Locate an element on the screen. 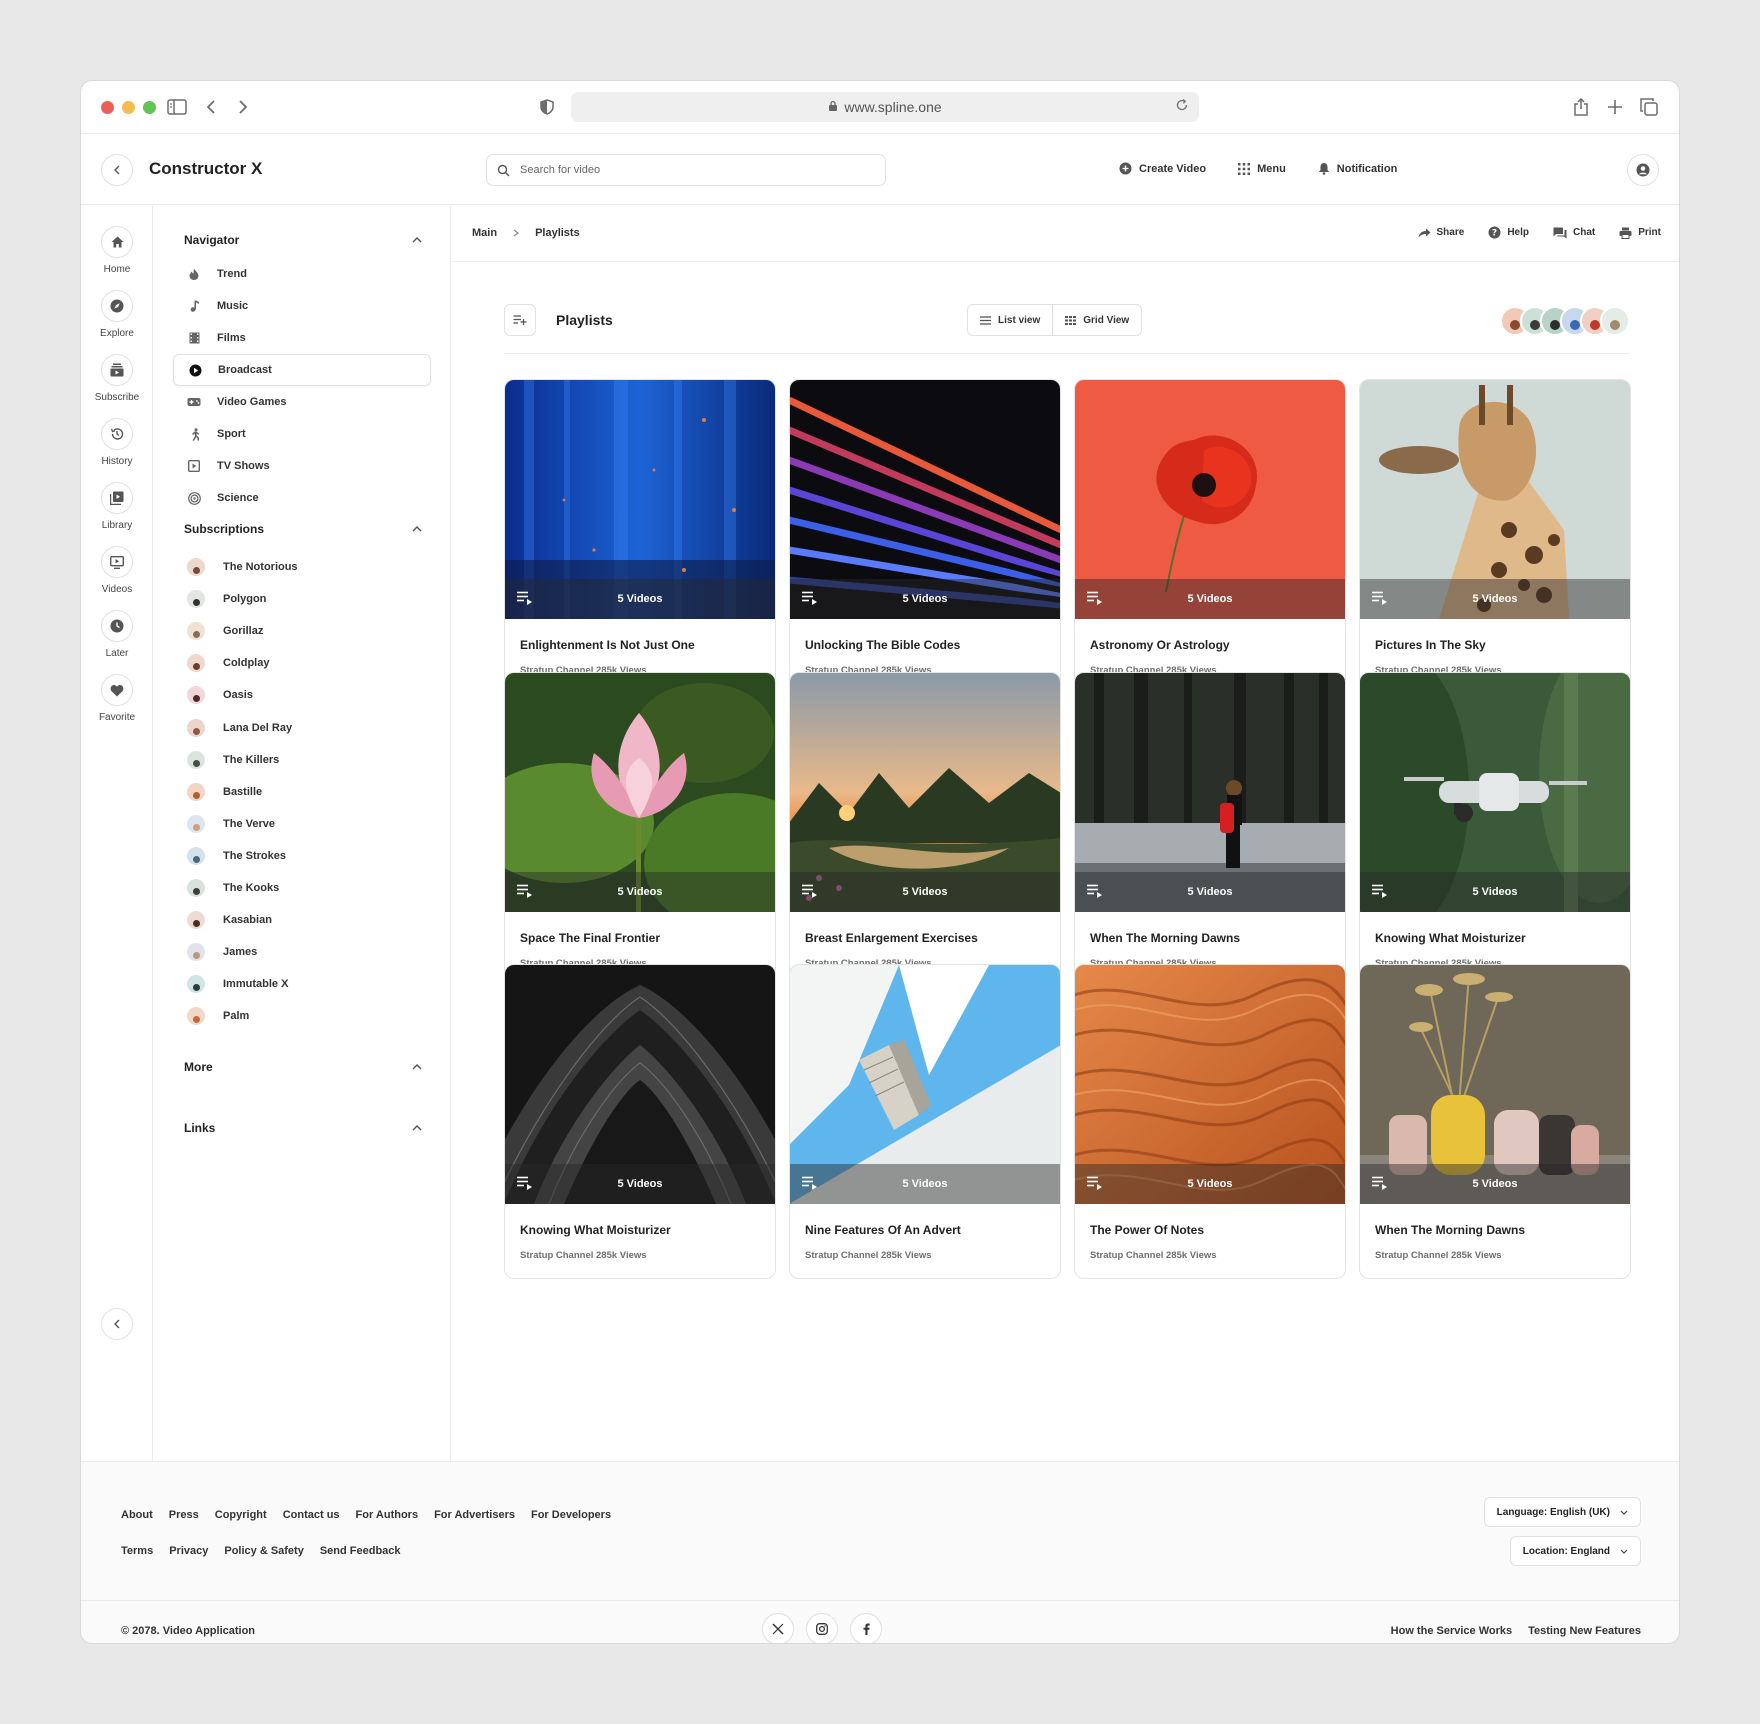 The image size is (1760, 1724). menu-button: Menu is located at coordinates (1262, 168).